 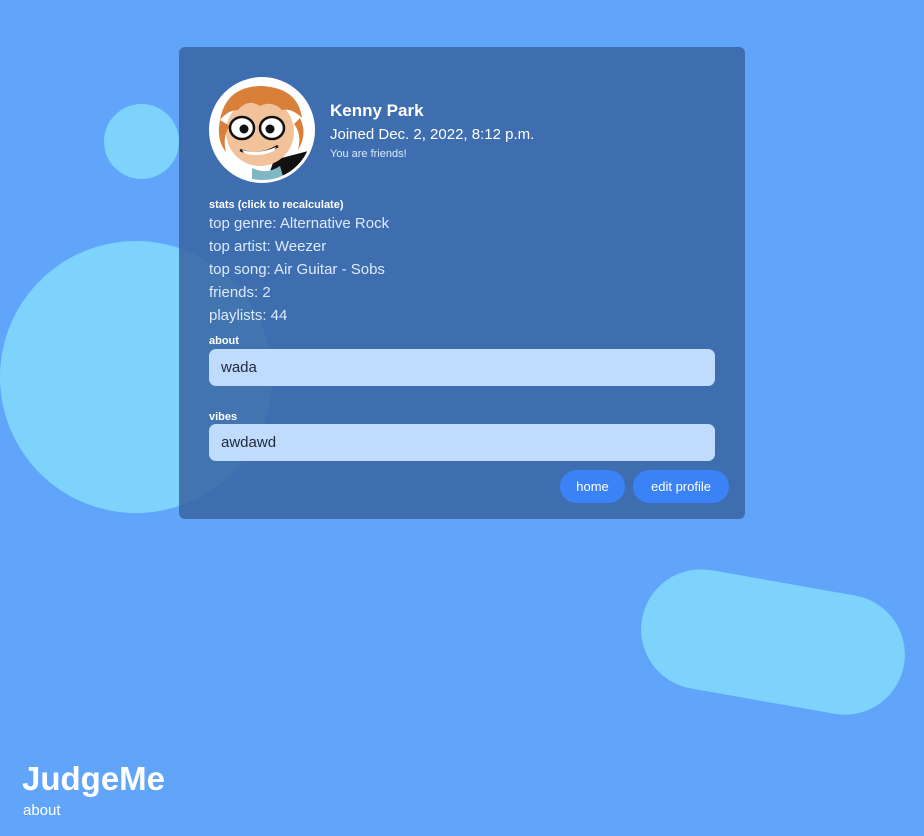 I want to click on decorative-pill, so click(x=773, y=642).